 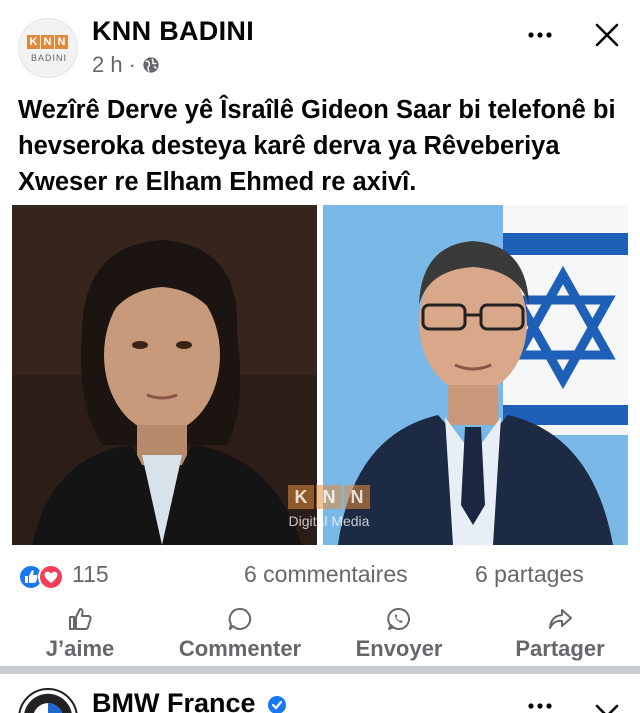 I want to click on next-post-header: BMW France, so click(x=320, y=693).